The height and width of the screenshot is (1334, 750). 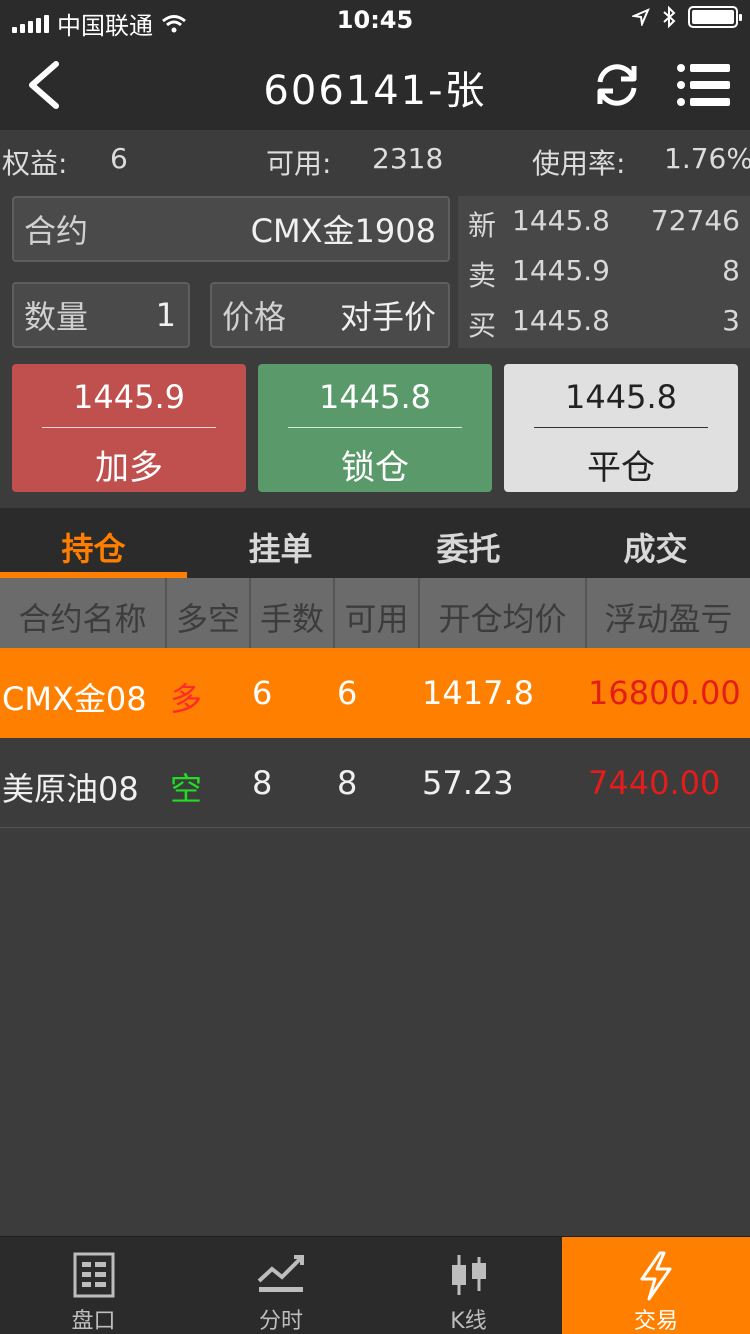 I want to click on bluetooth-icon, so click(x=669, y=17).